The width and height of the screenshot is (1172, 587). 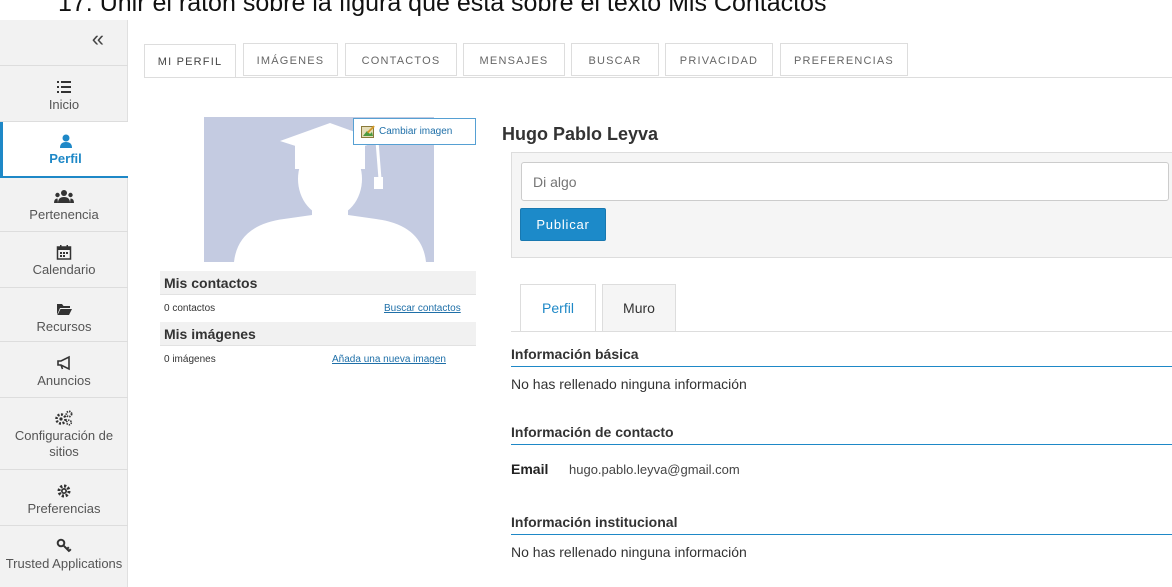 I want to click on add-image-link: Añada una nueva imagen, so click(x=389, y=359).